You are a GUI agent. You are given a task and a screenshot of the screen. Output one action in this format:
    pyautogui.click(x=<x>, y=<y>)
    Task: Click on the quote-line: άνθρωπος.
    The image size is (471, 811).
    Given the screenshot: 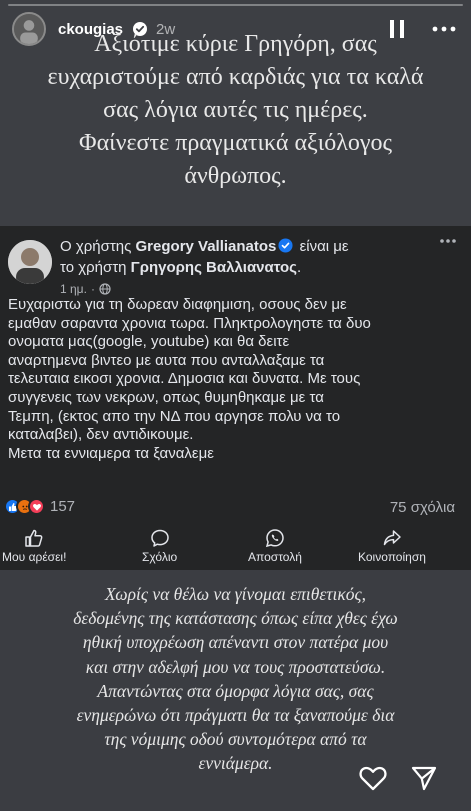 What is the action you would take?
    pyautogui.click(x=235, y=176)
    